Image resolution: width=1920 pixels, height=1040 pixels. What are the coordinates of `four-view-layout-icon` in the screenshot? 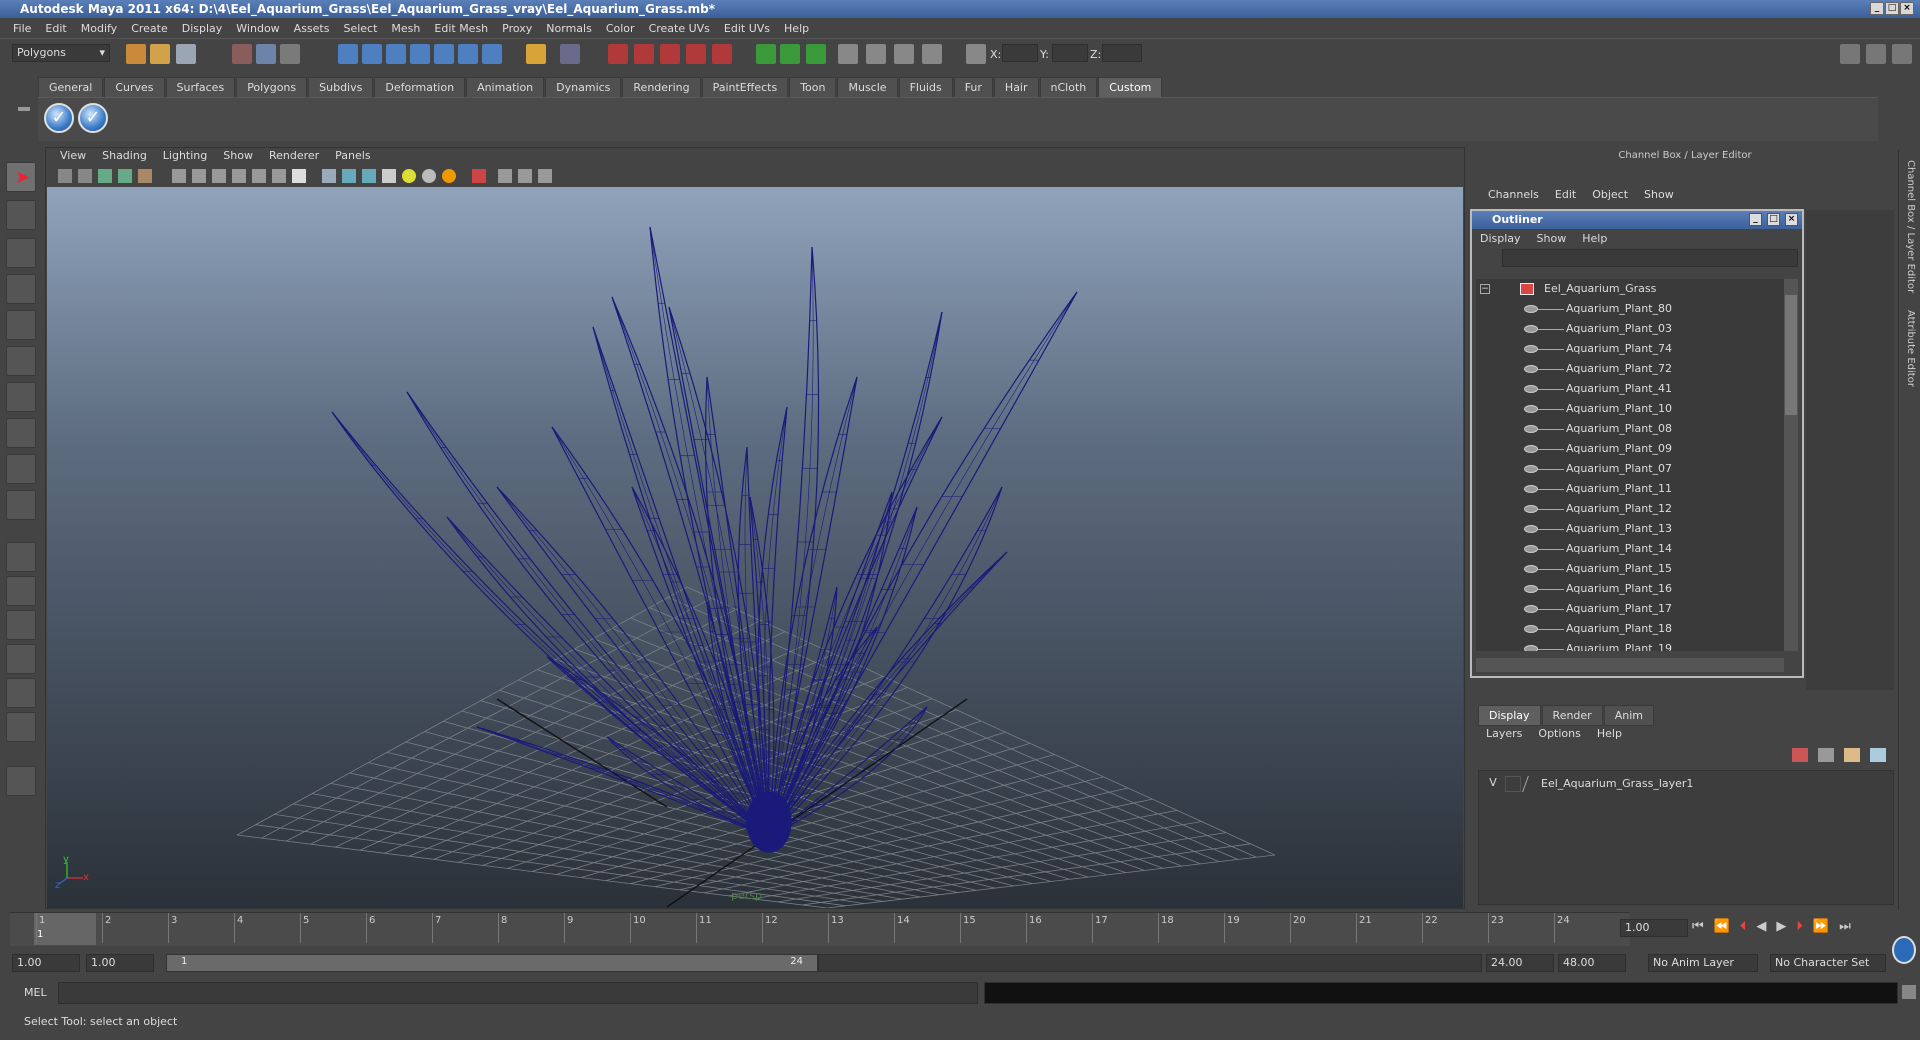 It's located at (21, 591).